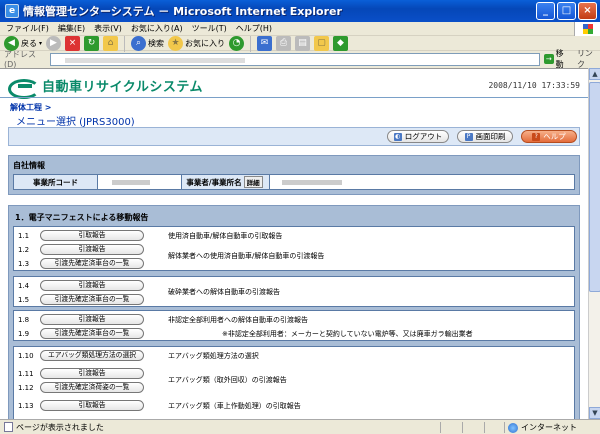 This screenshot has width=600, height=434. Describe the element at coordinates (60, 427) in the screenshot. I see `status-text: ページが表示されました` at that location.